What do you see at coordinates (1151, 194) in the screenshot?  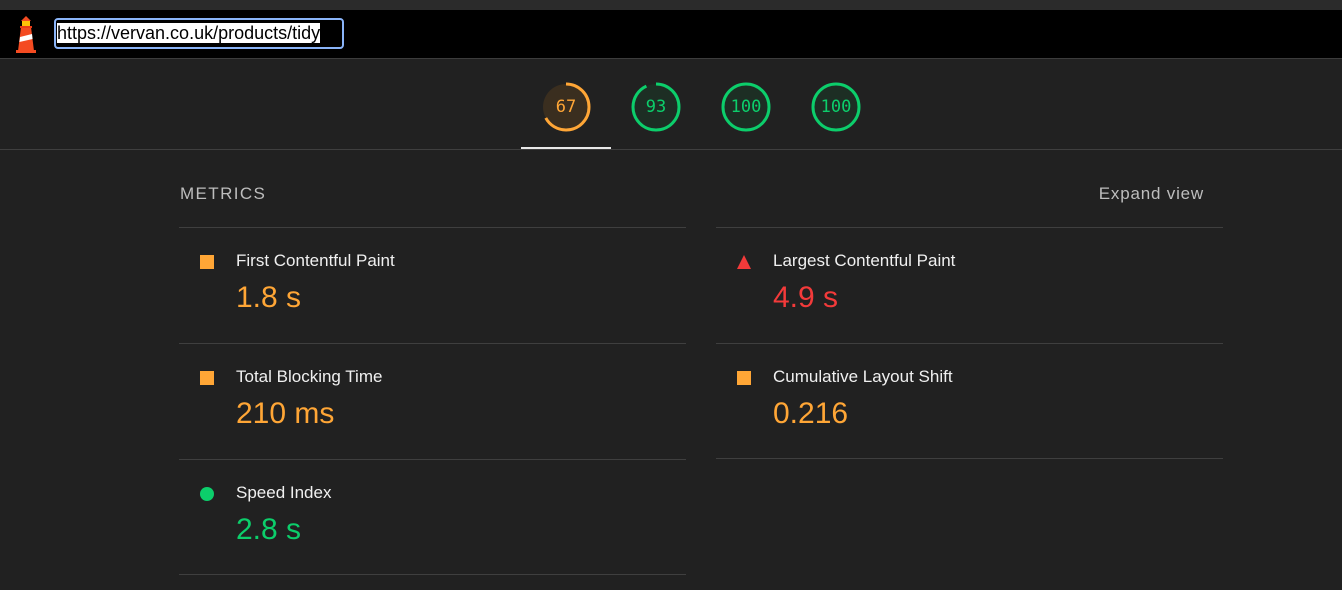 I see `expand-view-toggle: Expand view` at bounding box center [1151, 194].